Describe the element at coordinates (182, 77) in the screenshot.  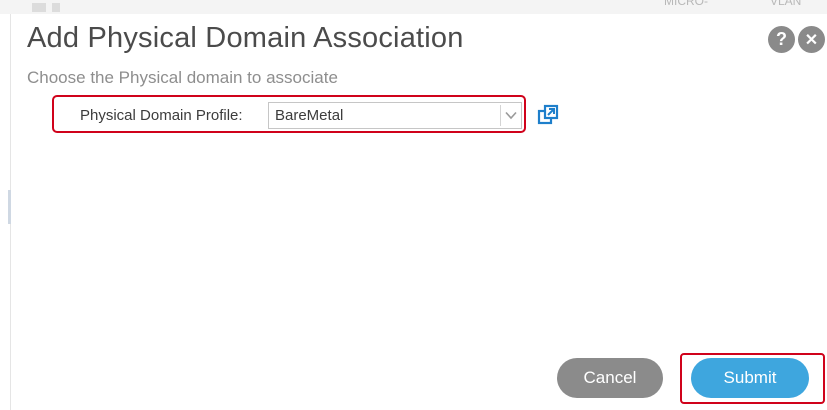
I see `dialog-subtitle: Choose the Physical domain to associate` at that location.